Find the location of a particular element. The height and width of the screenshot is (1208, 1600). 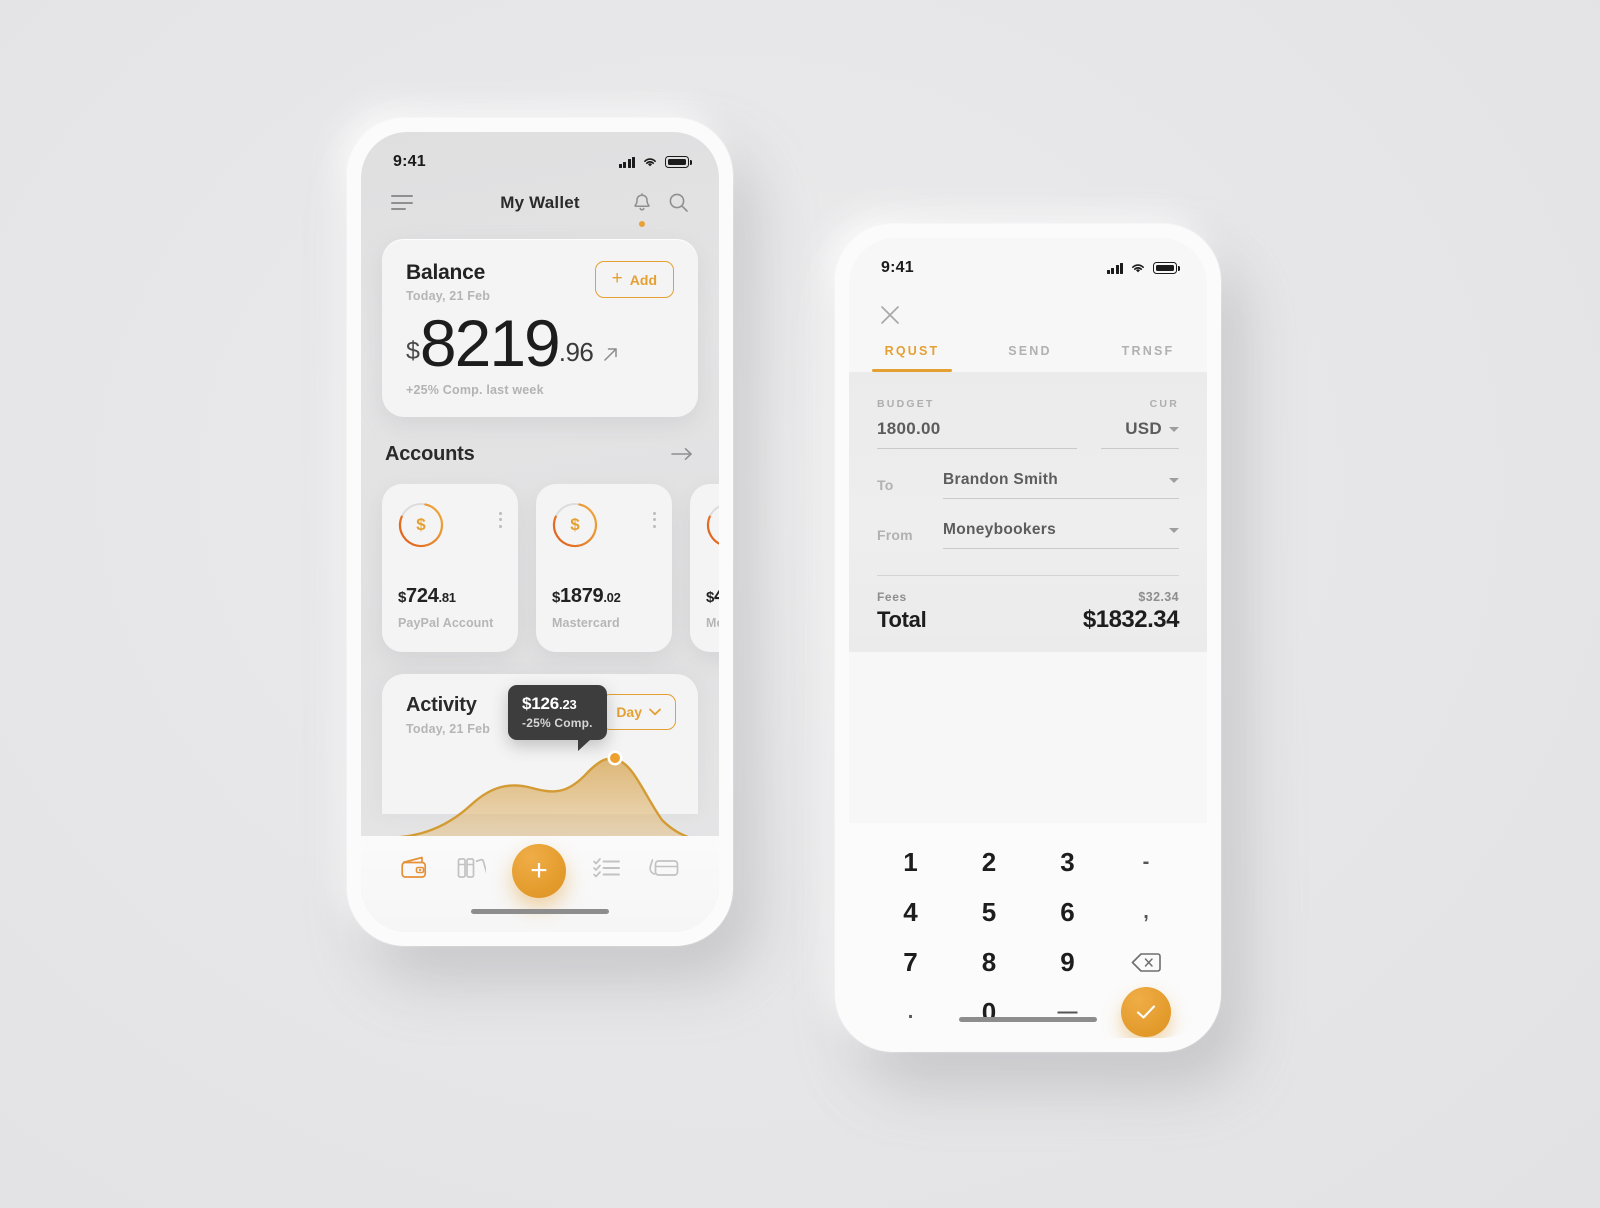

to-select: Brandon Smith is located at coordinates (1061, 480).